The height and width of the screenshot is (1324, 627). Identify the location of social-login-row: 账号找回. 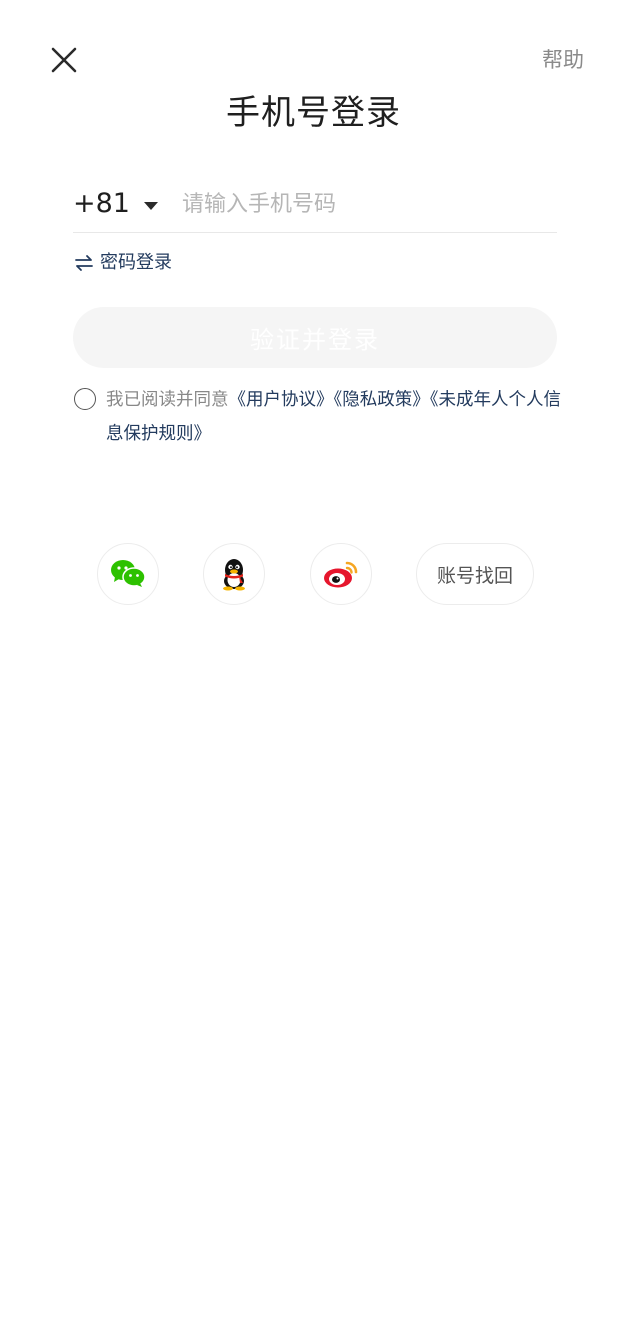
(313, 574).